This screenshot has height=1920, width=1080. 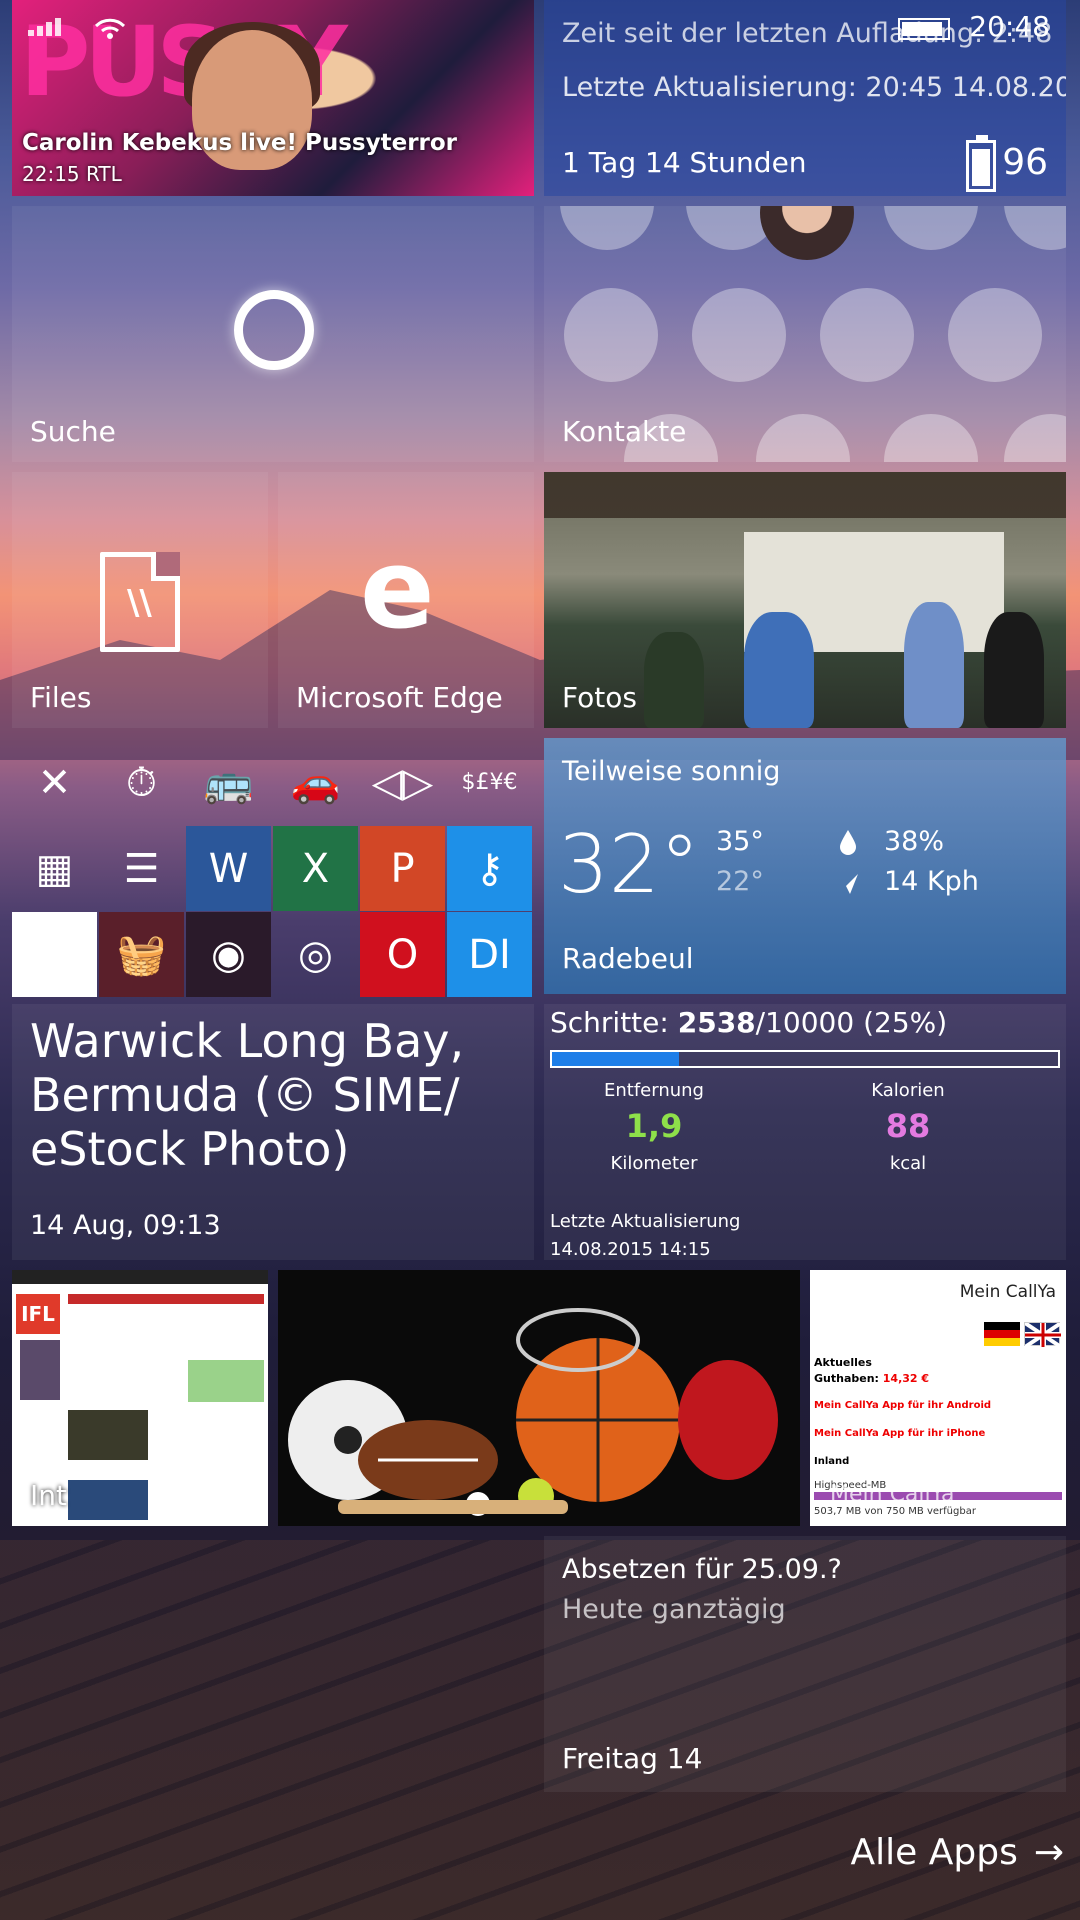 What do you see at coordinates (140, 1277) in the screenshot?
I see `web-header` at bounding box center [140, 1277].